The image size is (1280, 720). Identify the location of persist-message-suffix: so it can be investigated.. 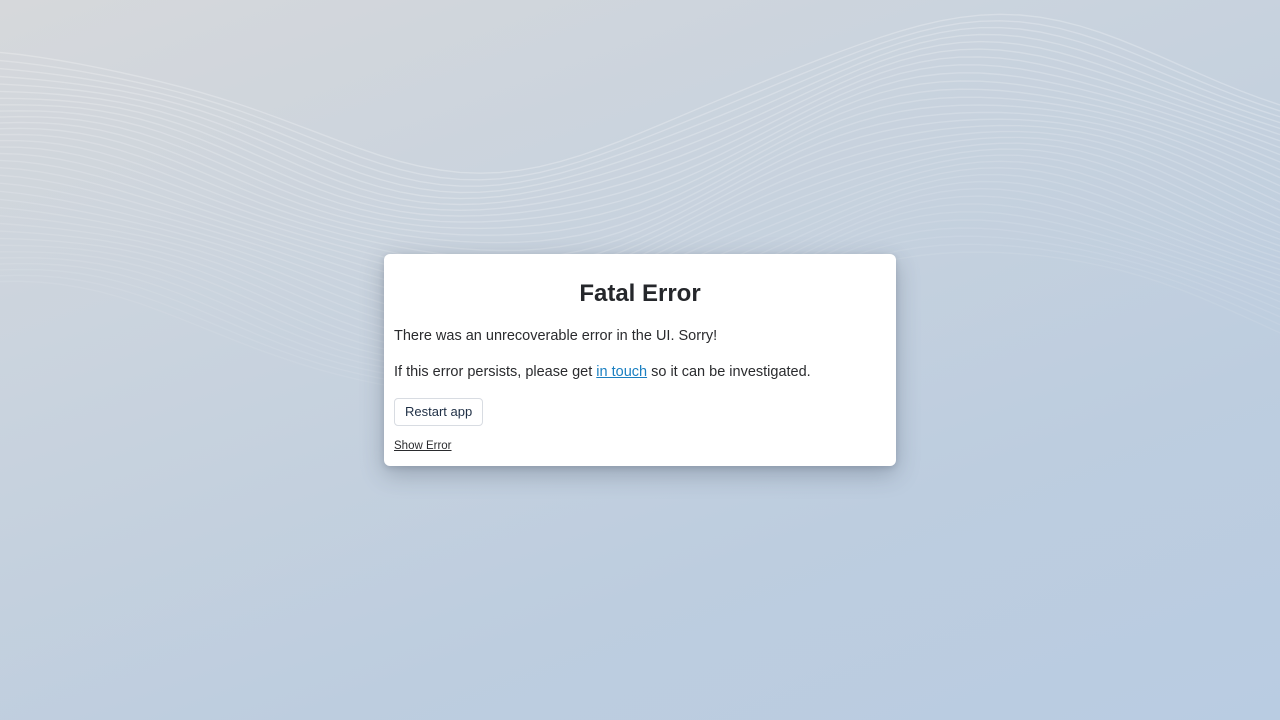
(729, 372).